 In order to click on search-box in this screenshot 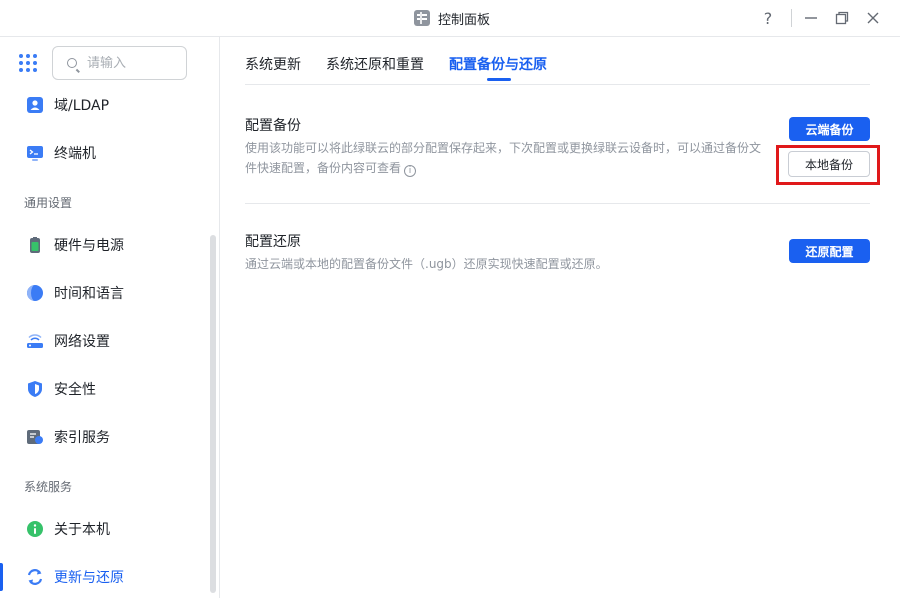, I will do `click(119, 63)`.